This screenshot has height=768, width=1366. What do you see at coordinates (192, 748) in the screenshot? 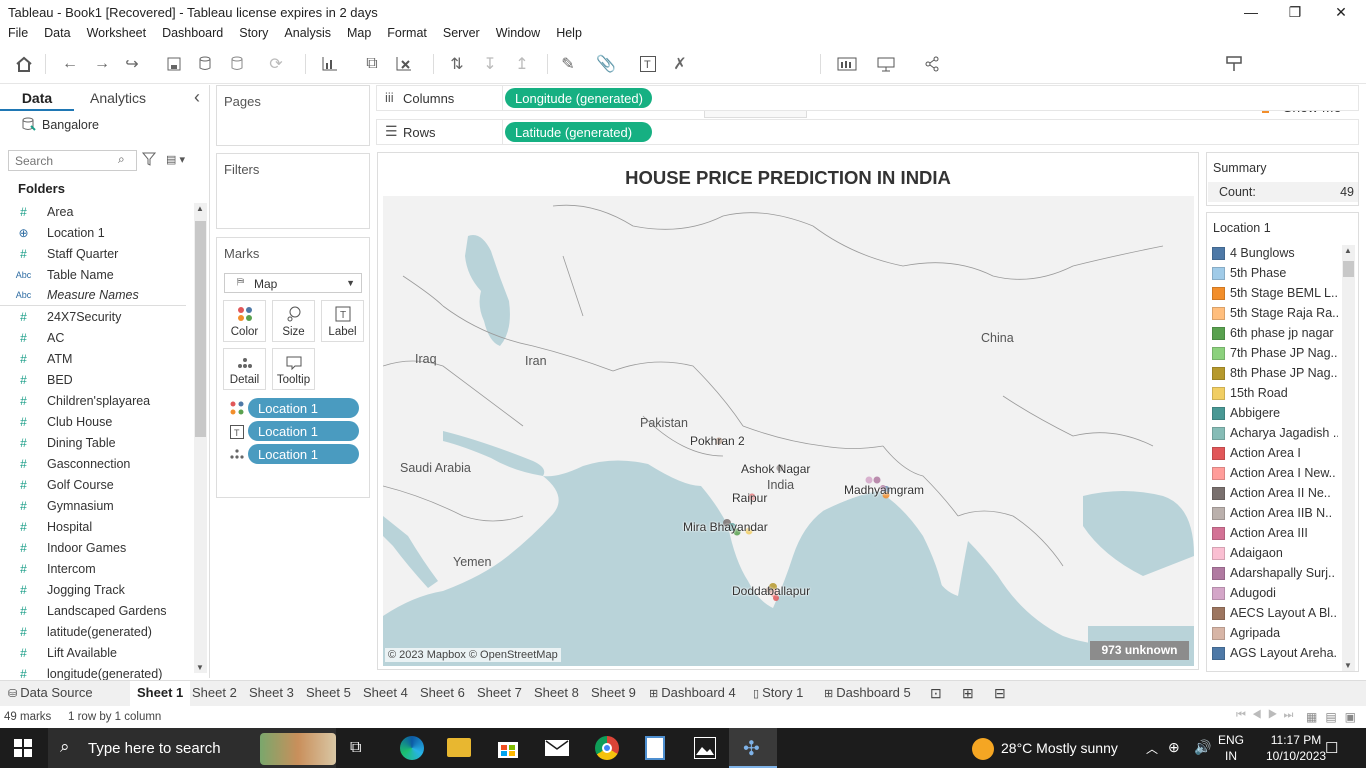
I see `taskbar-search-box: ⌕ Type here to search` at bounding box center [192, 748].